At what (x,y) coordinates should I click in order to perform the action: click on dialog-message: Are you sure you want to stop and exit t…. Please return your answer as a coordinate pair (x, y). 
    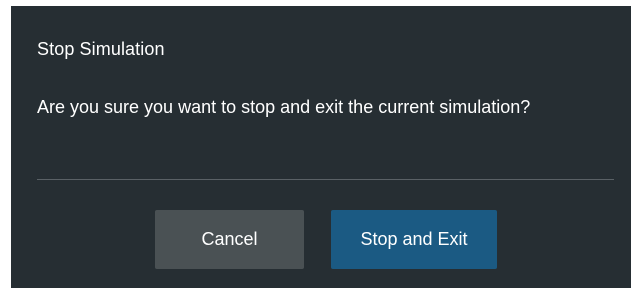
    Looking at the image, I should click on (284, 107).